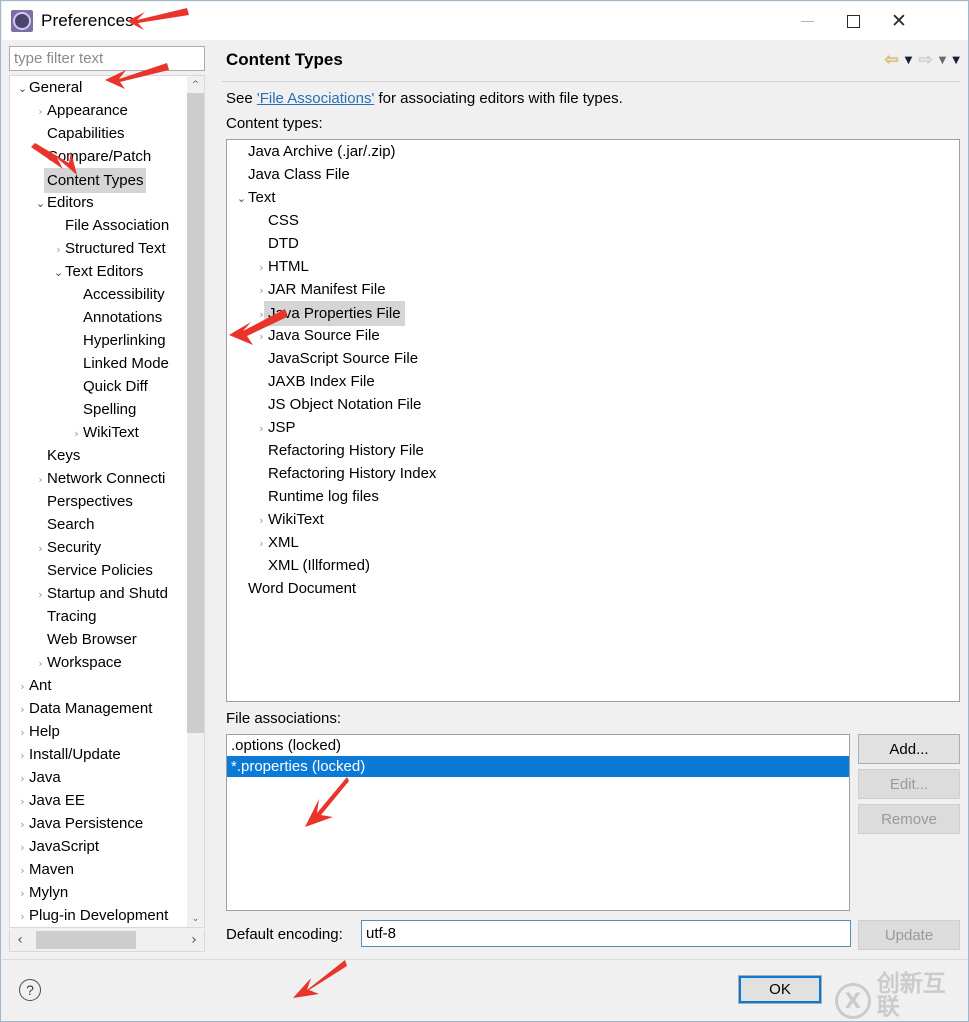 Image resolution: width=969 pixels, height=1022 pixels. Describe the element at coordinates (101, 271) in the screenshot. I see `sidebar-item-text-editors: ⌄ Text Editors` at that location.